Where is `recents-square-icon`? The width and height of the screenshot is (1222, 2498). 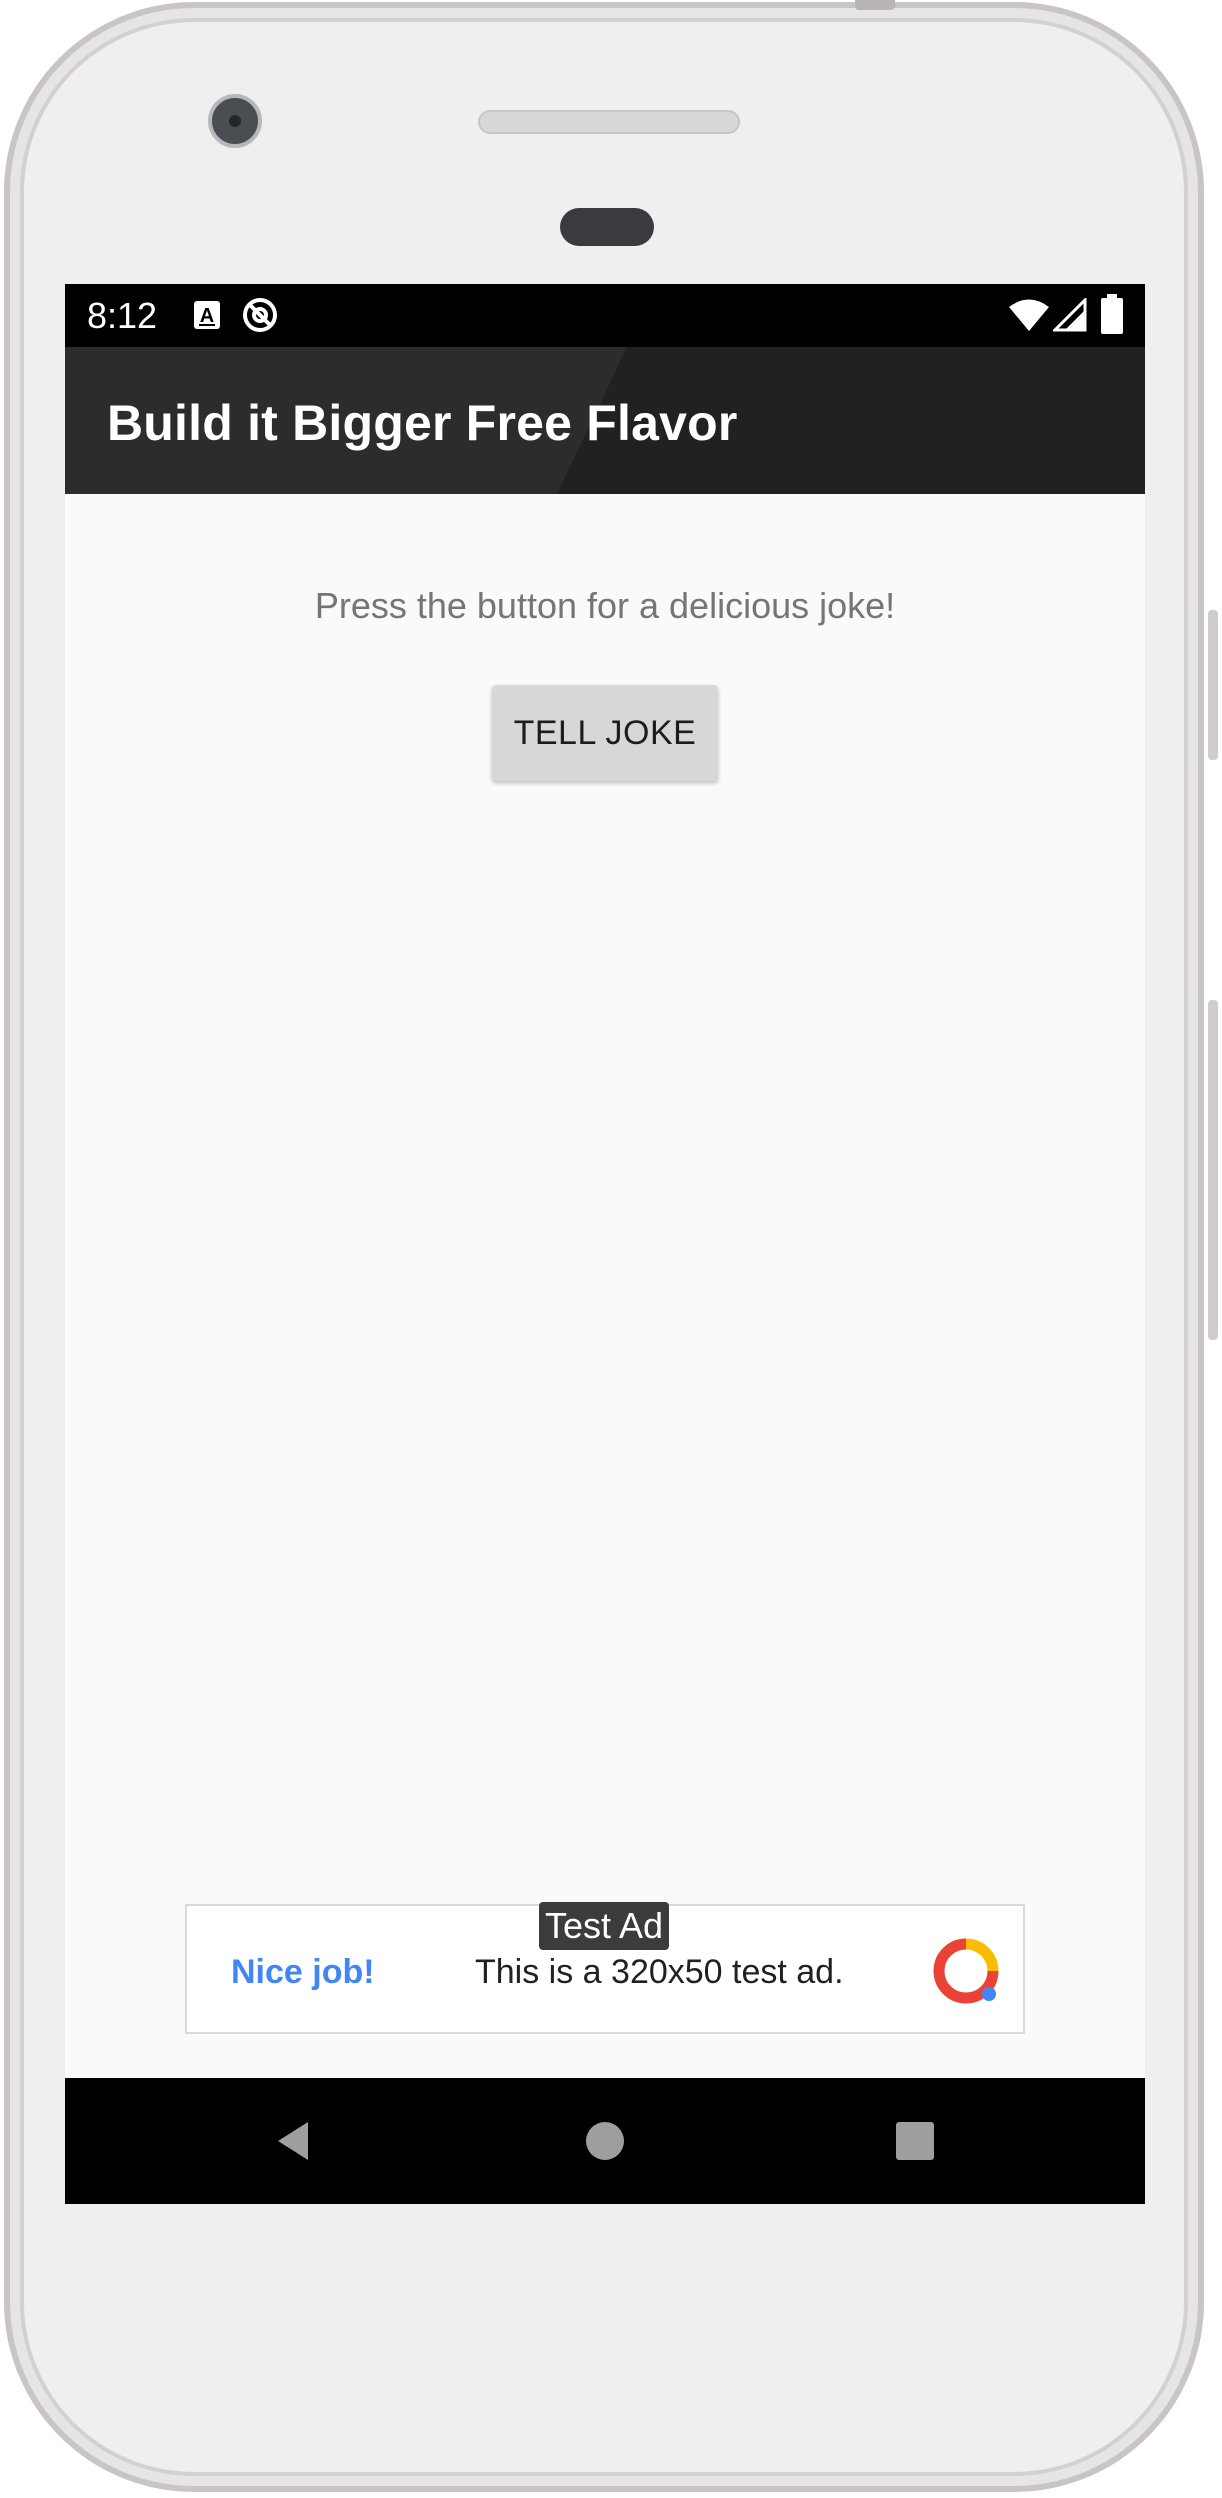
recents-square-icon is located at coordinates (915, 2141).